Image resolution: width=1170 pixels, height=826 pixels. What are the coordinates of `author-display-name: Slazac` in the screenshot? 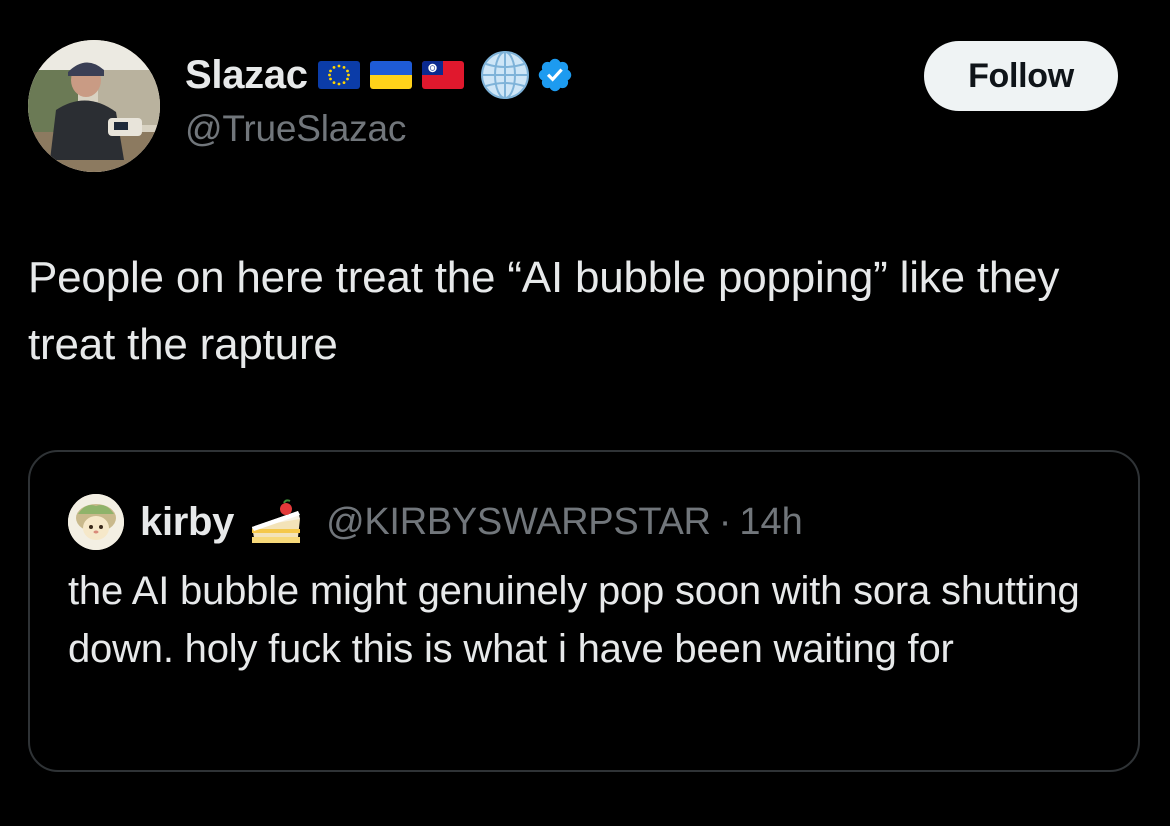 It's located at (246, 75).